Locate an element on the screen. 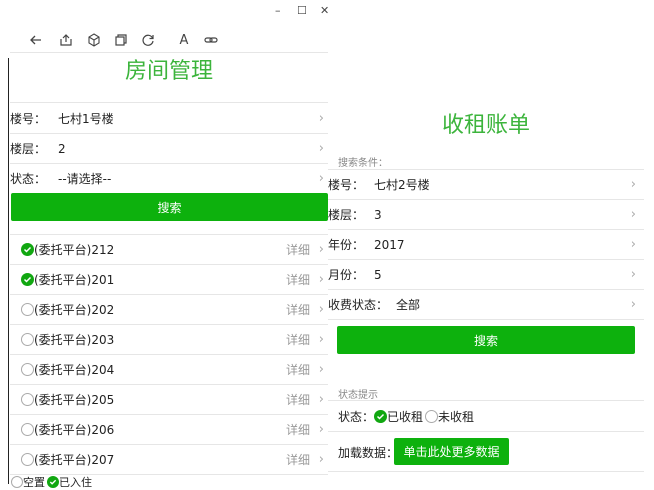 The image size is (654, 490). copy-icon is located at coordinates (121, 40).